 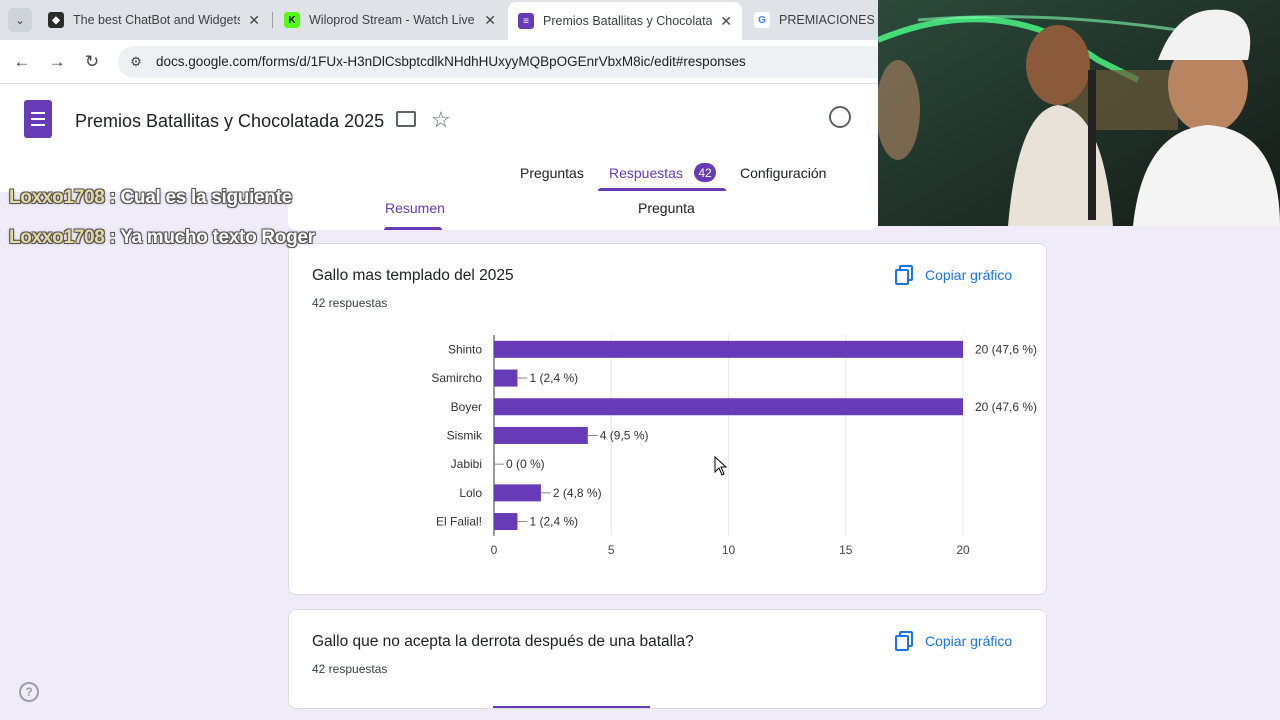 What do you see at coordinates (470, 493) in the screenshot?
I see `category-label: Lolo` at bounding box center [470, 493].